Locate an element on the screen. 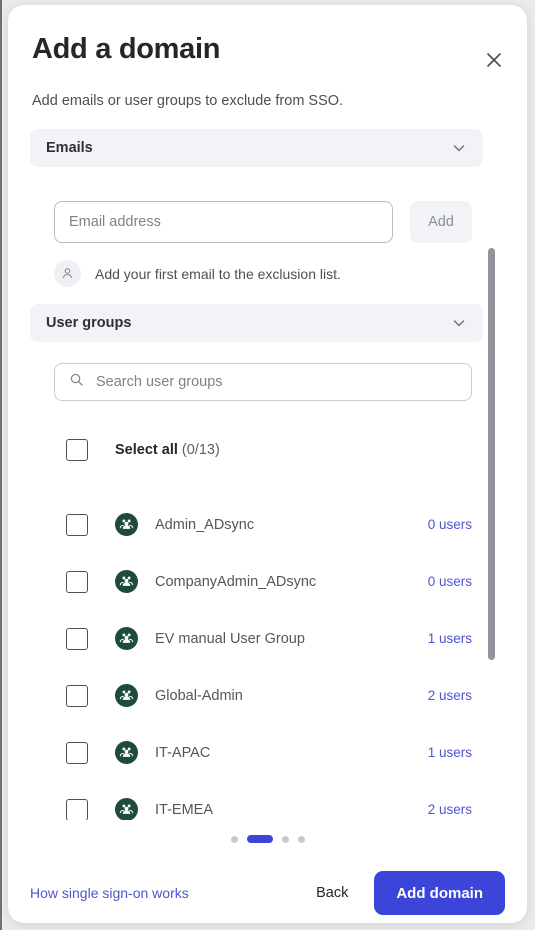 The height and width of the screenshot is (930, 535). footer-actions: Back Add domain is located at coordinates (408, 893).